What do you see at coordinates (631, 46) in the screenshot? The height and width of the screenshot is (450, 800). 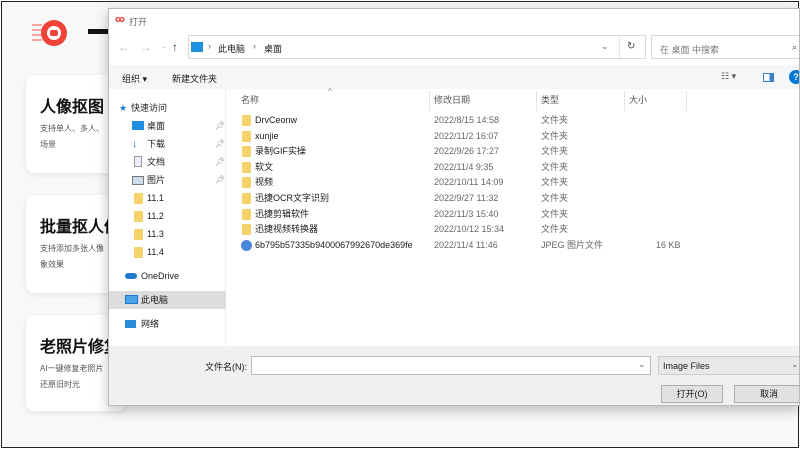 I see `refresh-icon: ↻` at bounding box center [631, 46].